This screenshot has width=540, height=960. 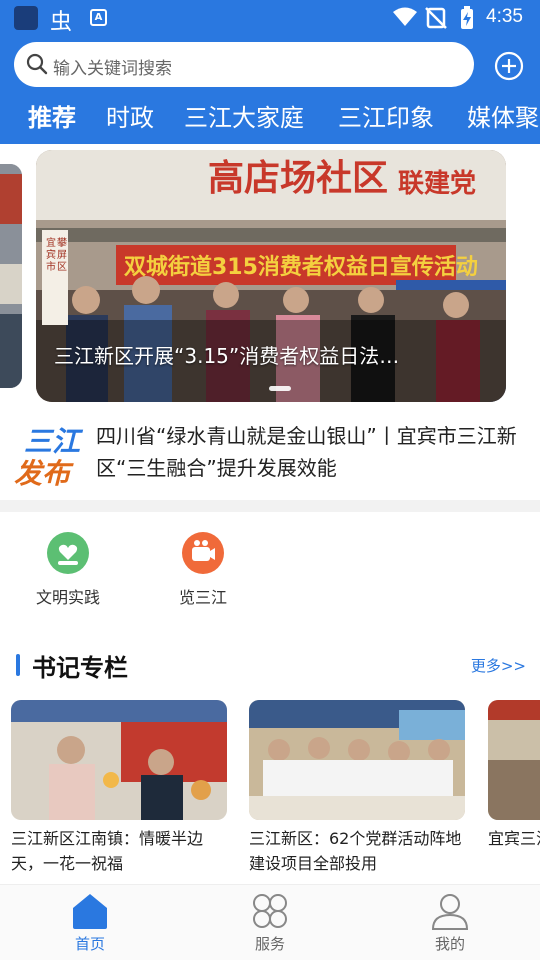 What do you see at coordinates (270, 18) in the screenshot?
I see `status-bar: 虫 A 4:35` at bounding box center [270, 18].